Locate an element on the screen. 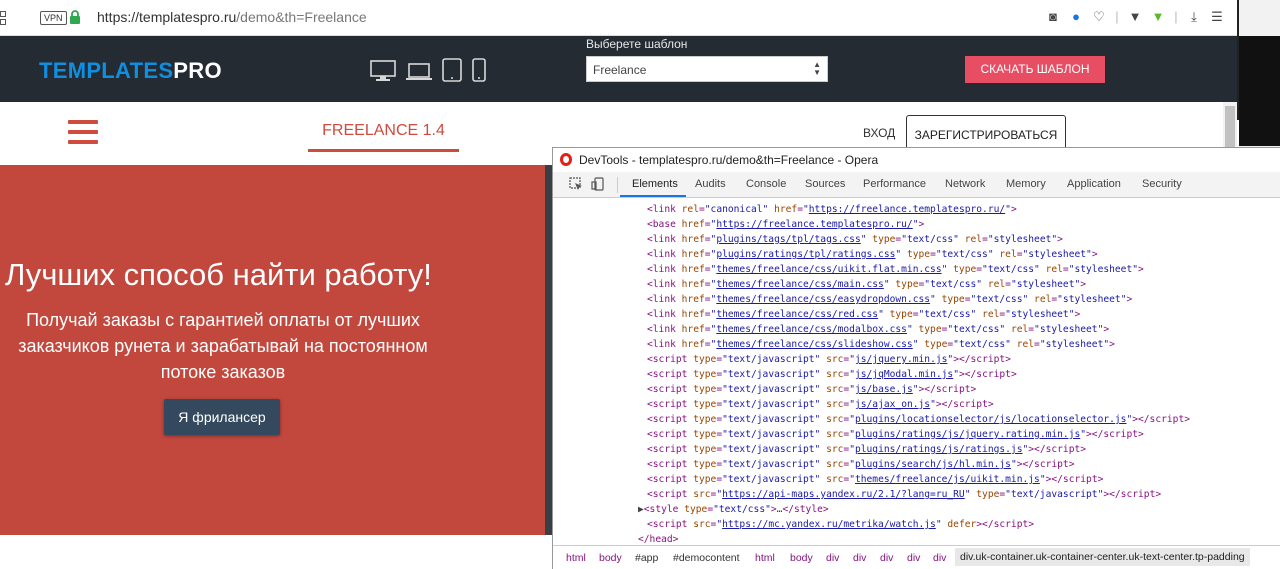  dom-link: themes/freelance/css/uikit.flat.min.css is located at coordinates (828, 269).